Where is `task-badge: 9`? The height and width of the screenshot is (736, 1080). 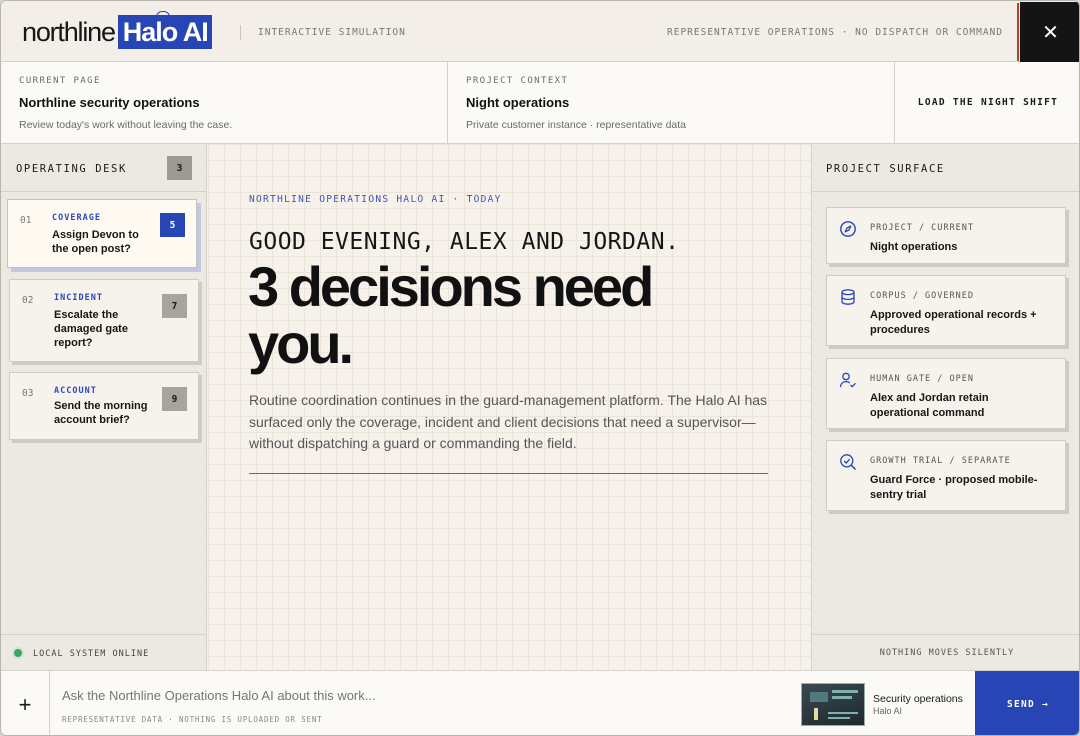
task-badge: 9 is located at coordinates (174, 399).